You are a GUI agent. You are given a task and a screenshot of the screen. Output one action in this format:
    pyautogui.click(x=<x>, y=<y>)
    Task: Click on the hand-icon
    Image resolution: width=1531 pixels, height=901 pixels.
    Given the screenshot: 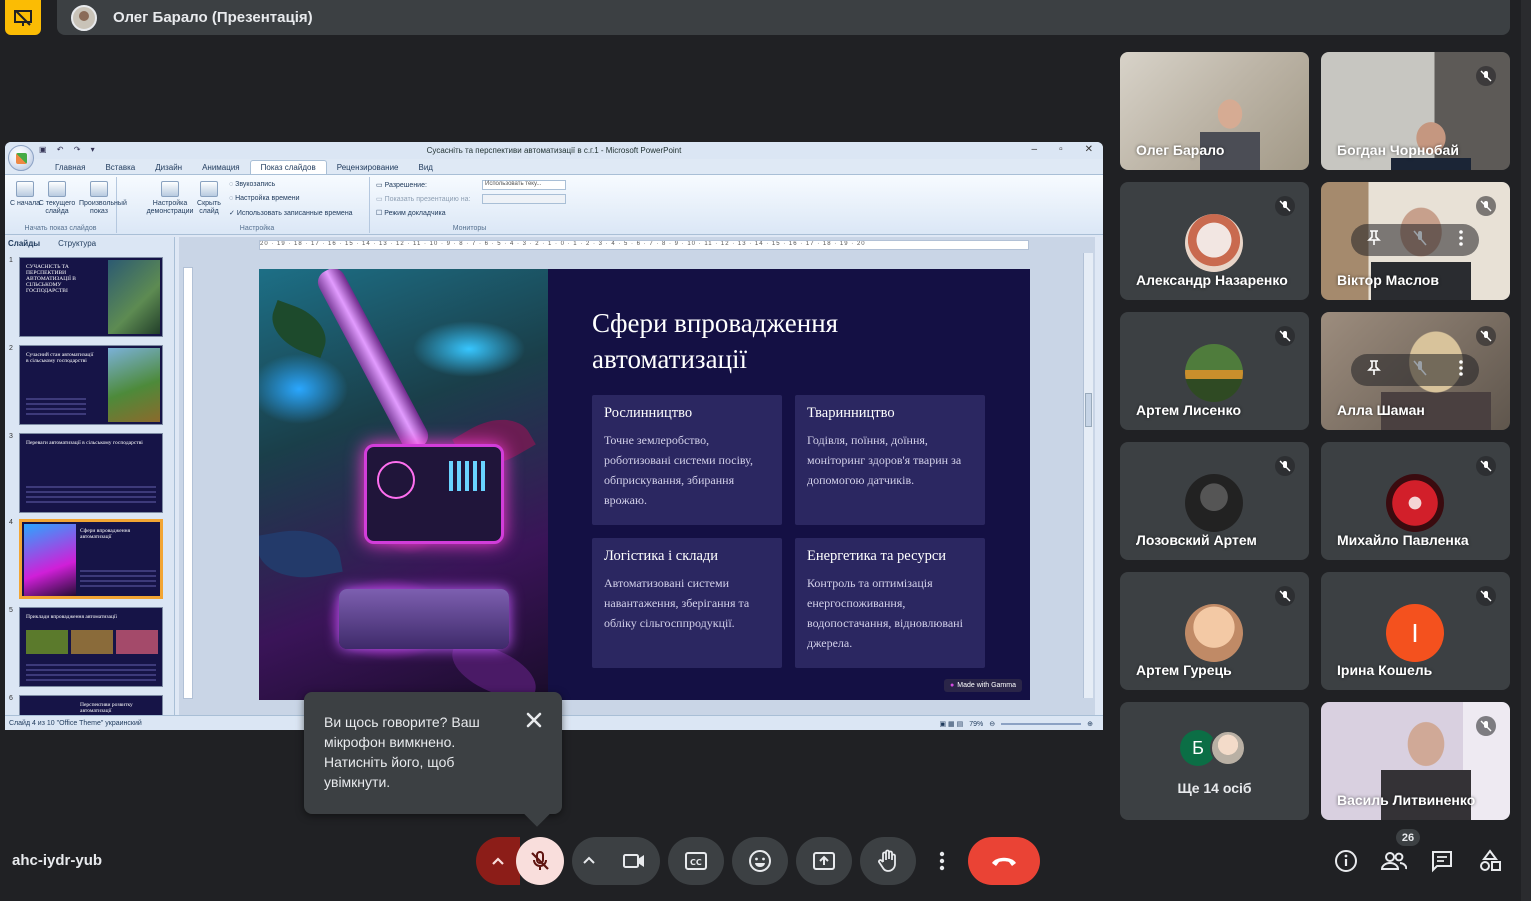 What is the action you would take?
    pyautogui.click(x=887, y=860)
    